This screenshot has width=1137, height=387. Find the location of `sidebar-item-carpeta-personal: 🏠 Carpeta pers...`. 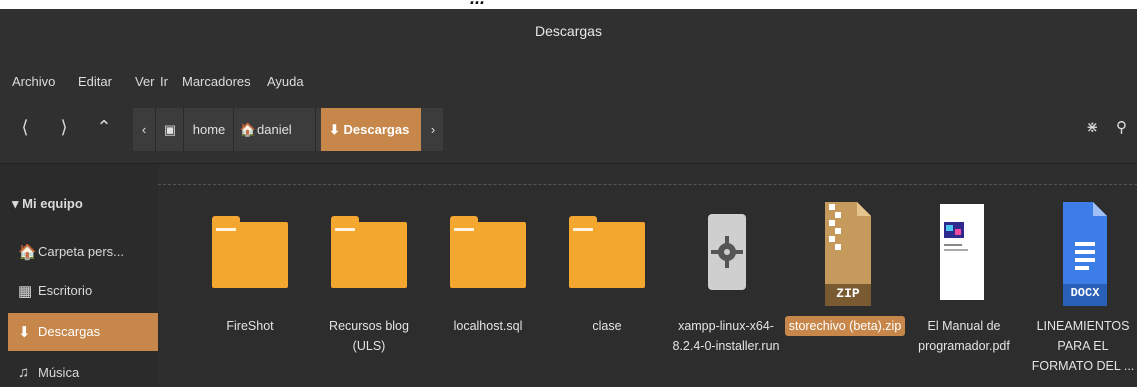

sidebar-item-carpeta-personal: 🏠 Carpeta pers... is located at coordinates (83, 252).